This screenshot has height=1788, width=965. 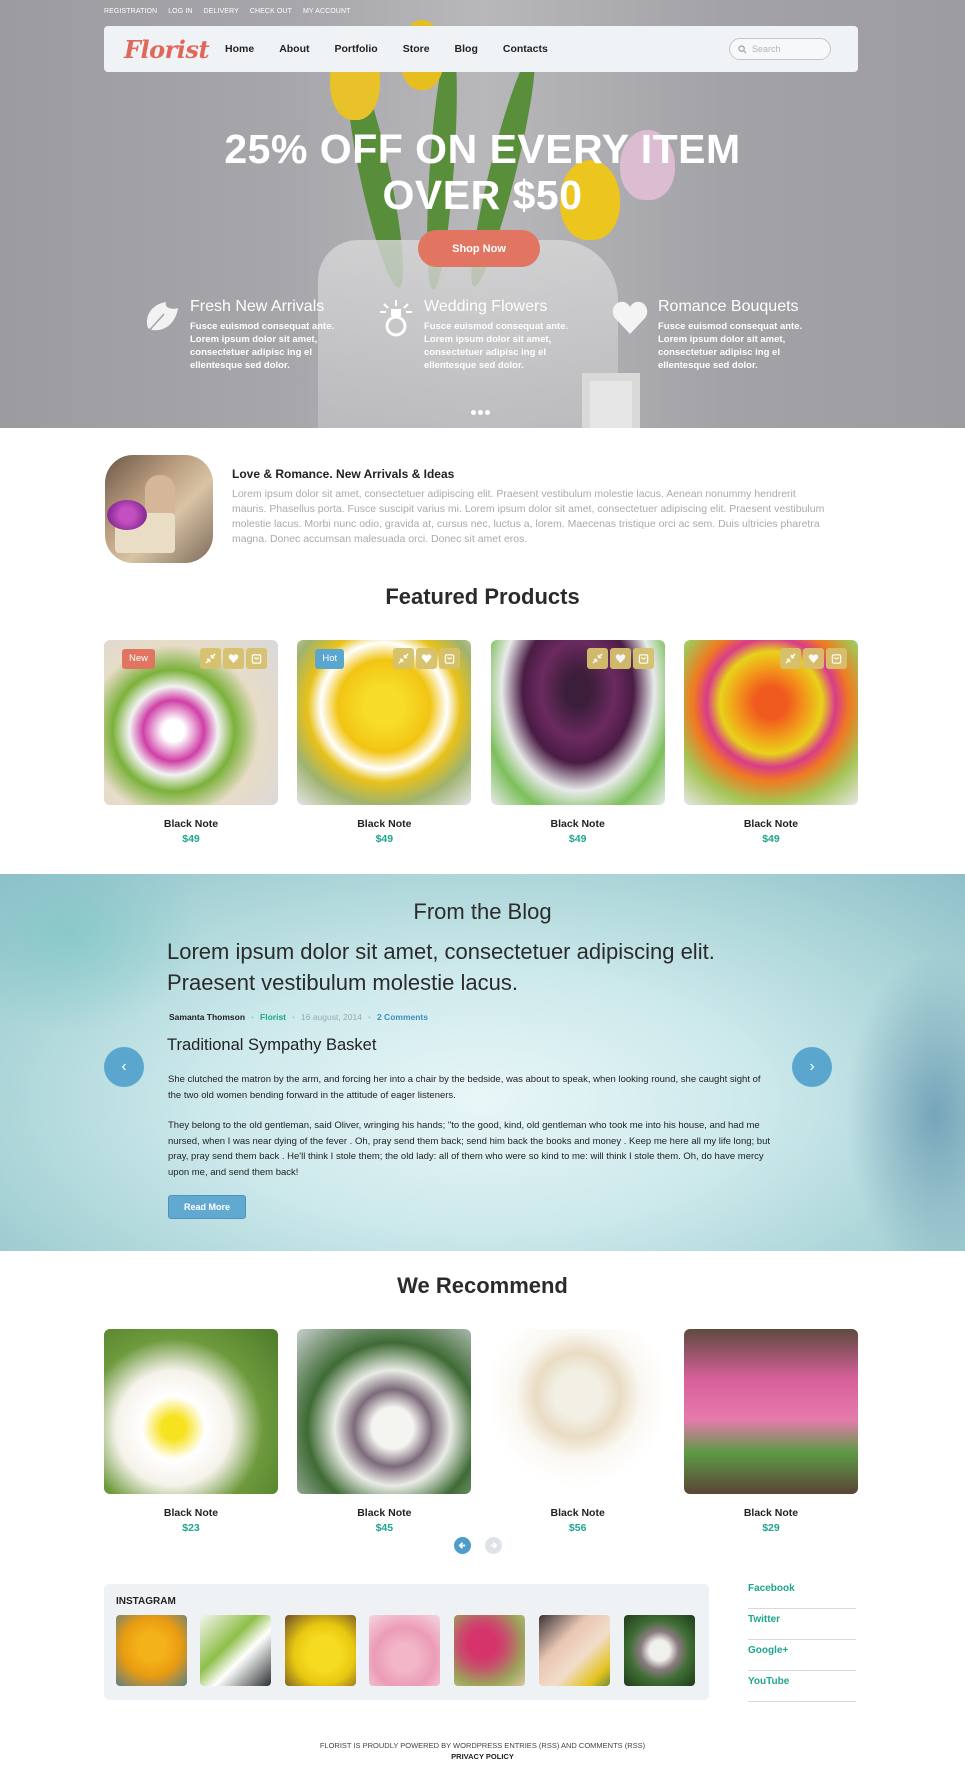 I want to click on blog-next-button: ›, so click(x=812, y=1067).